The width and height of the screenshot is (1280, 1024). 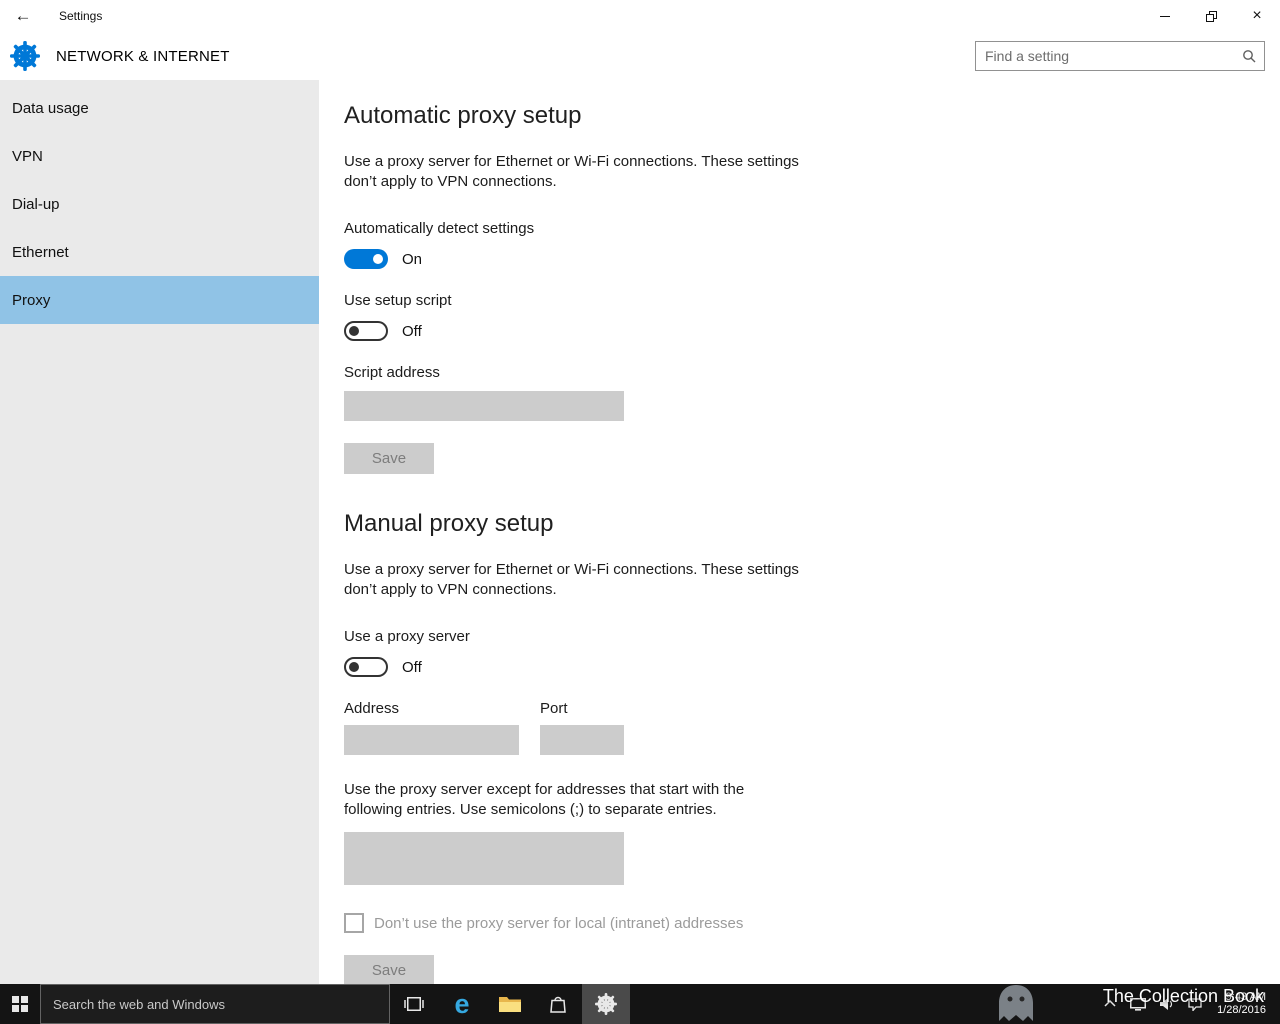 I want to click on detect-settings-toggle-row: On, so click(x=812, y=259).